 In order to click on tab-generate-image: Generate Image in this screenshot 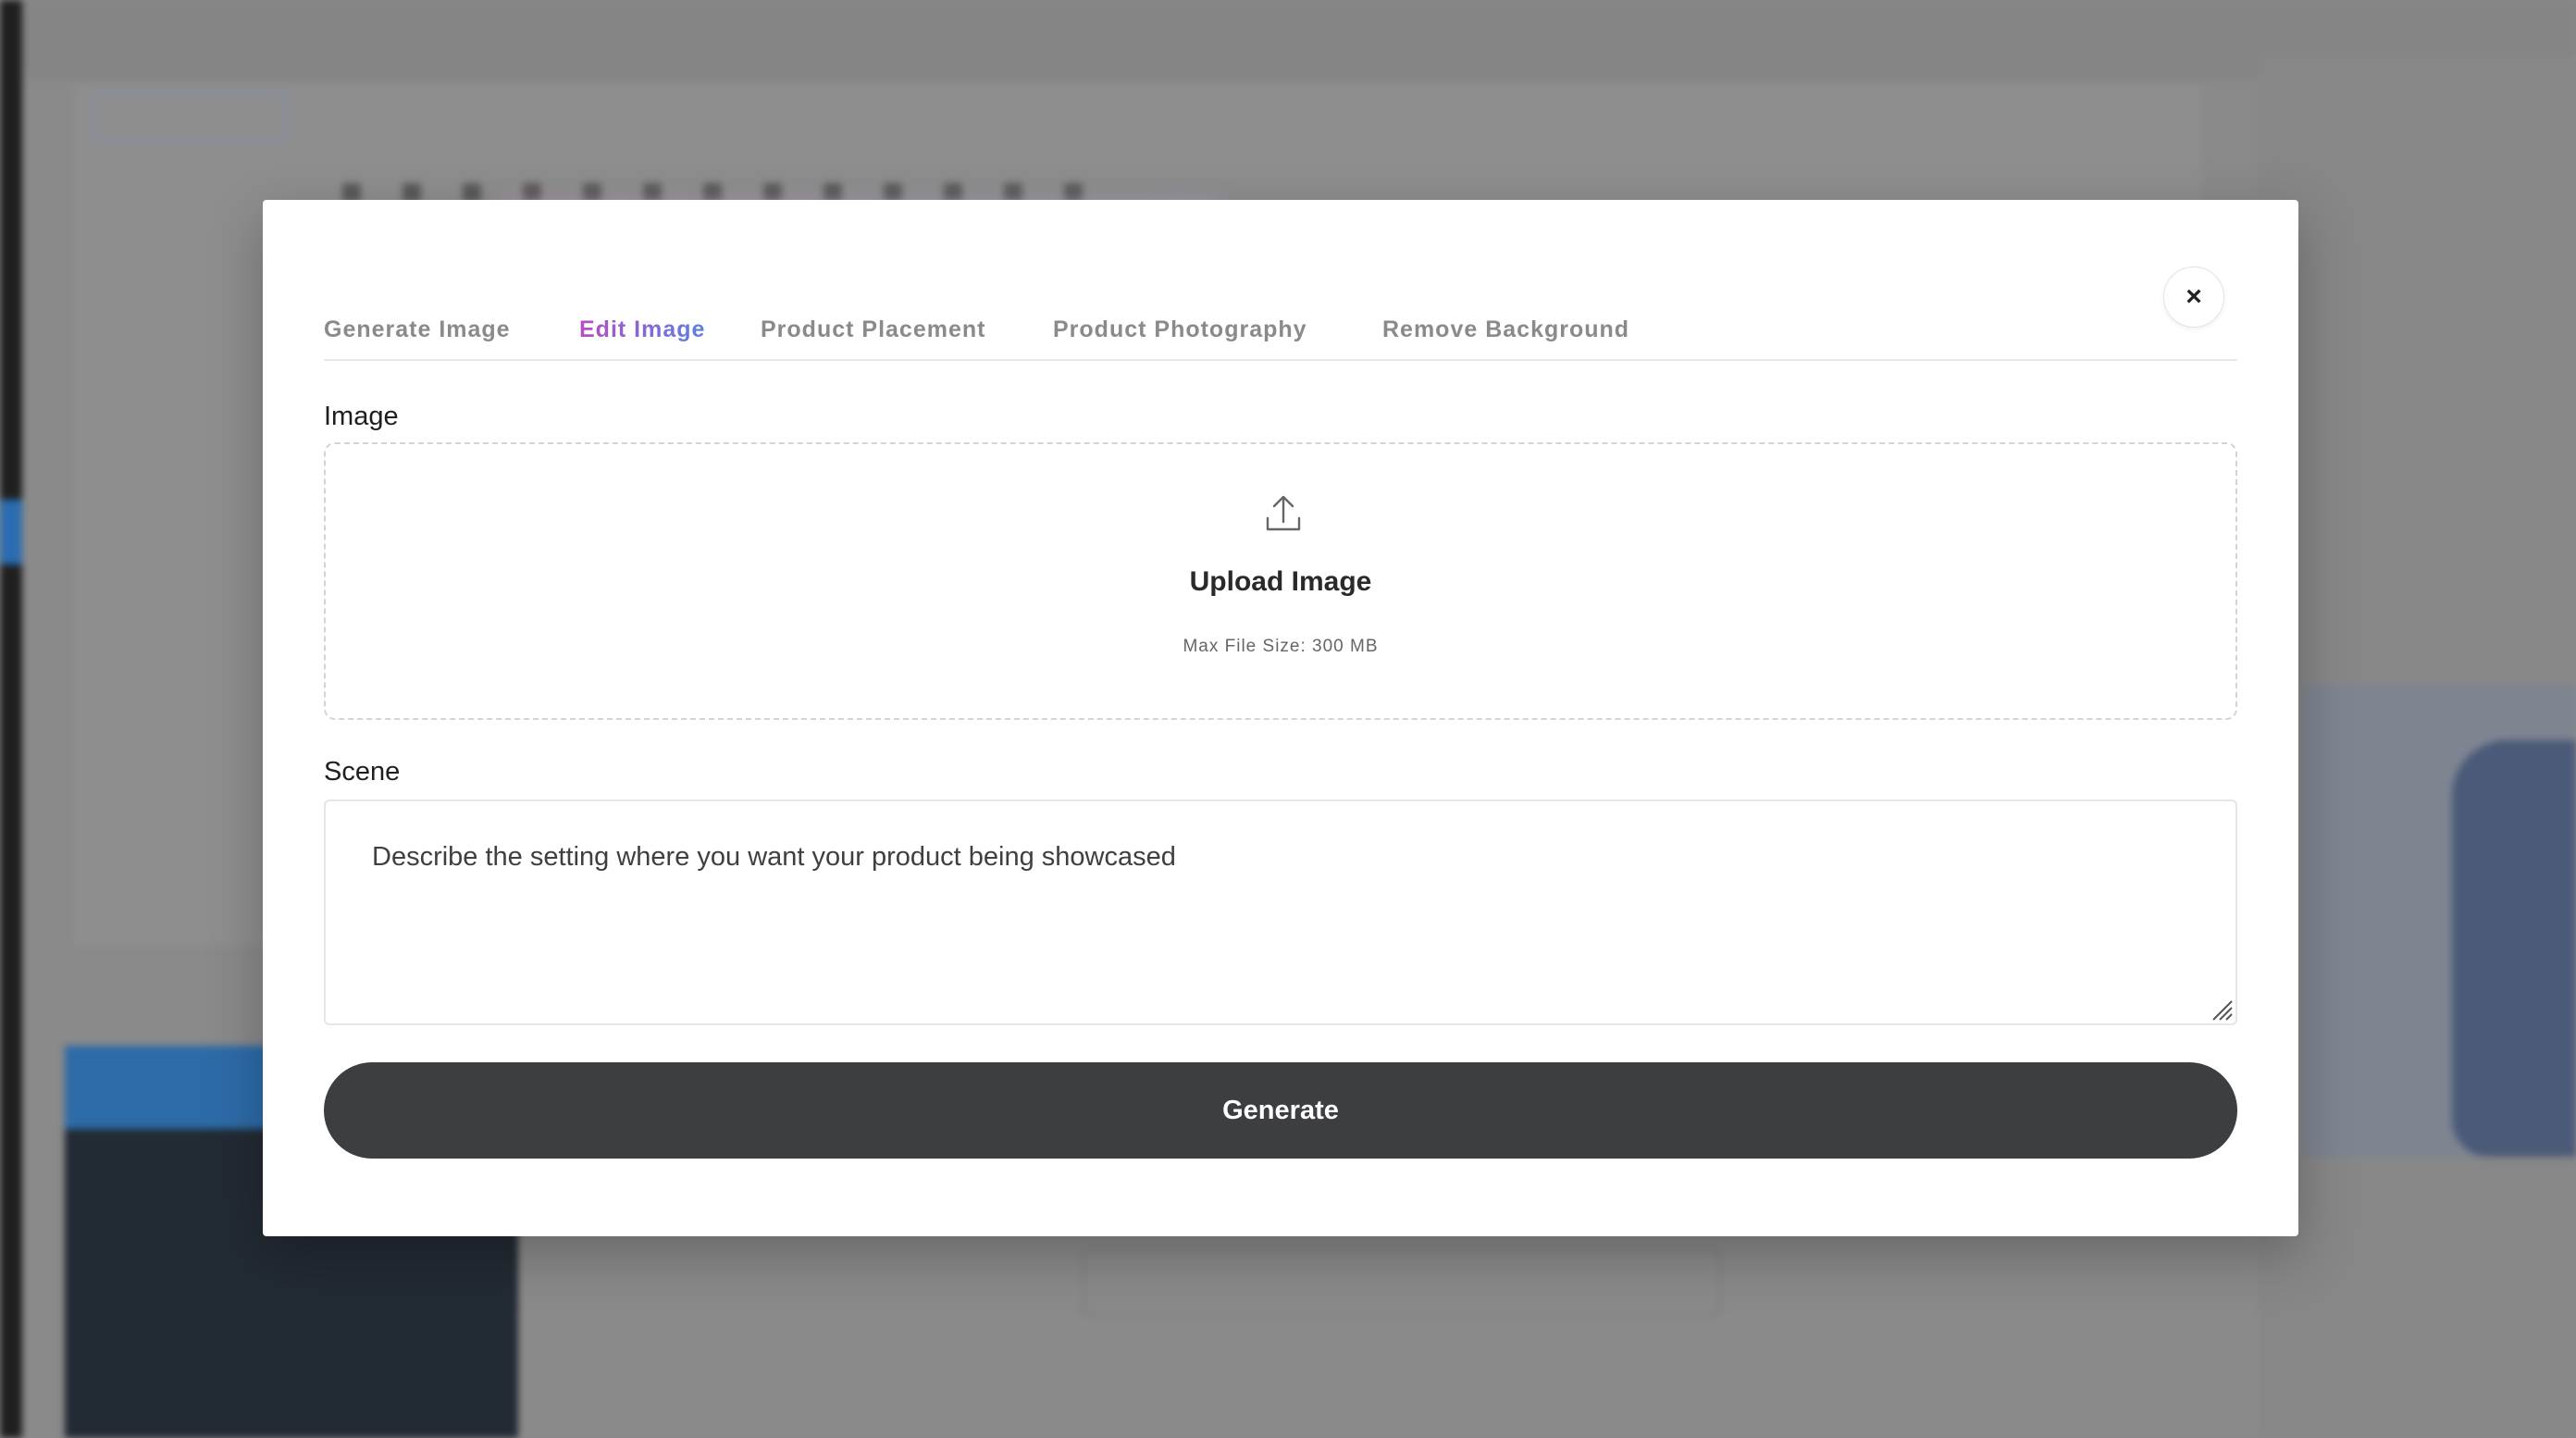, I will do `click(418, 329)`.